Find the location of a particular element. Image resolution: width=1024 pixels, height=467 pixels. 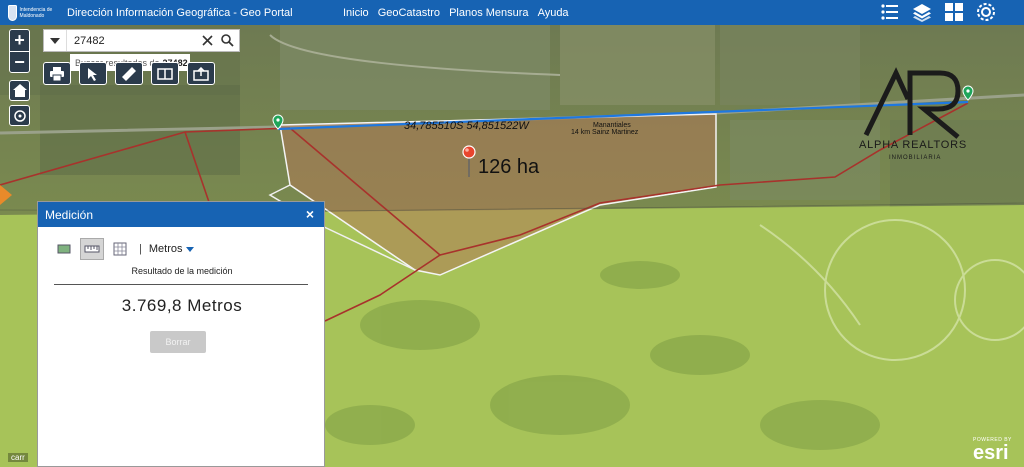

list-icon is located at coordinates (890, 12).